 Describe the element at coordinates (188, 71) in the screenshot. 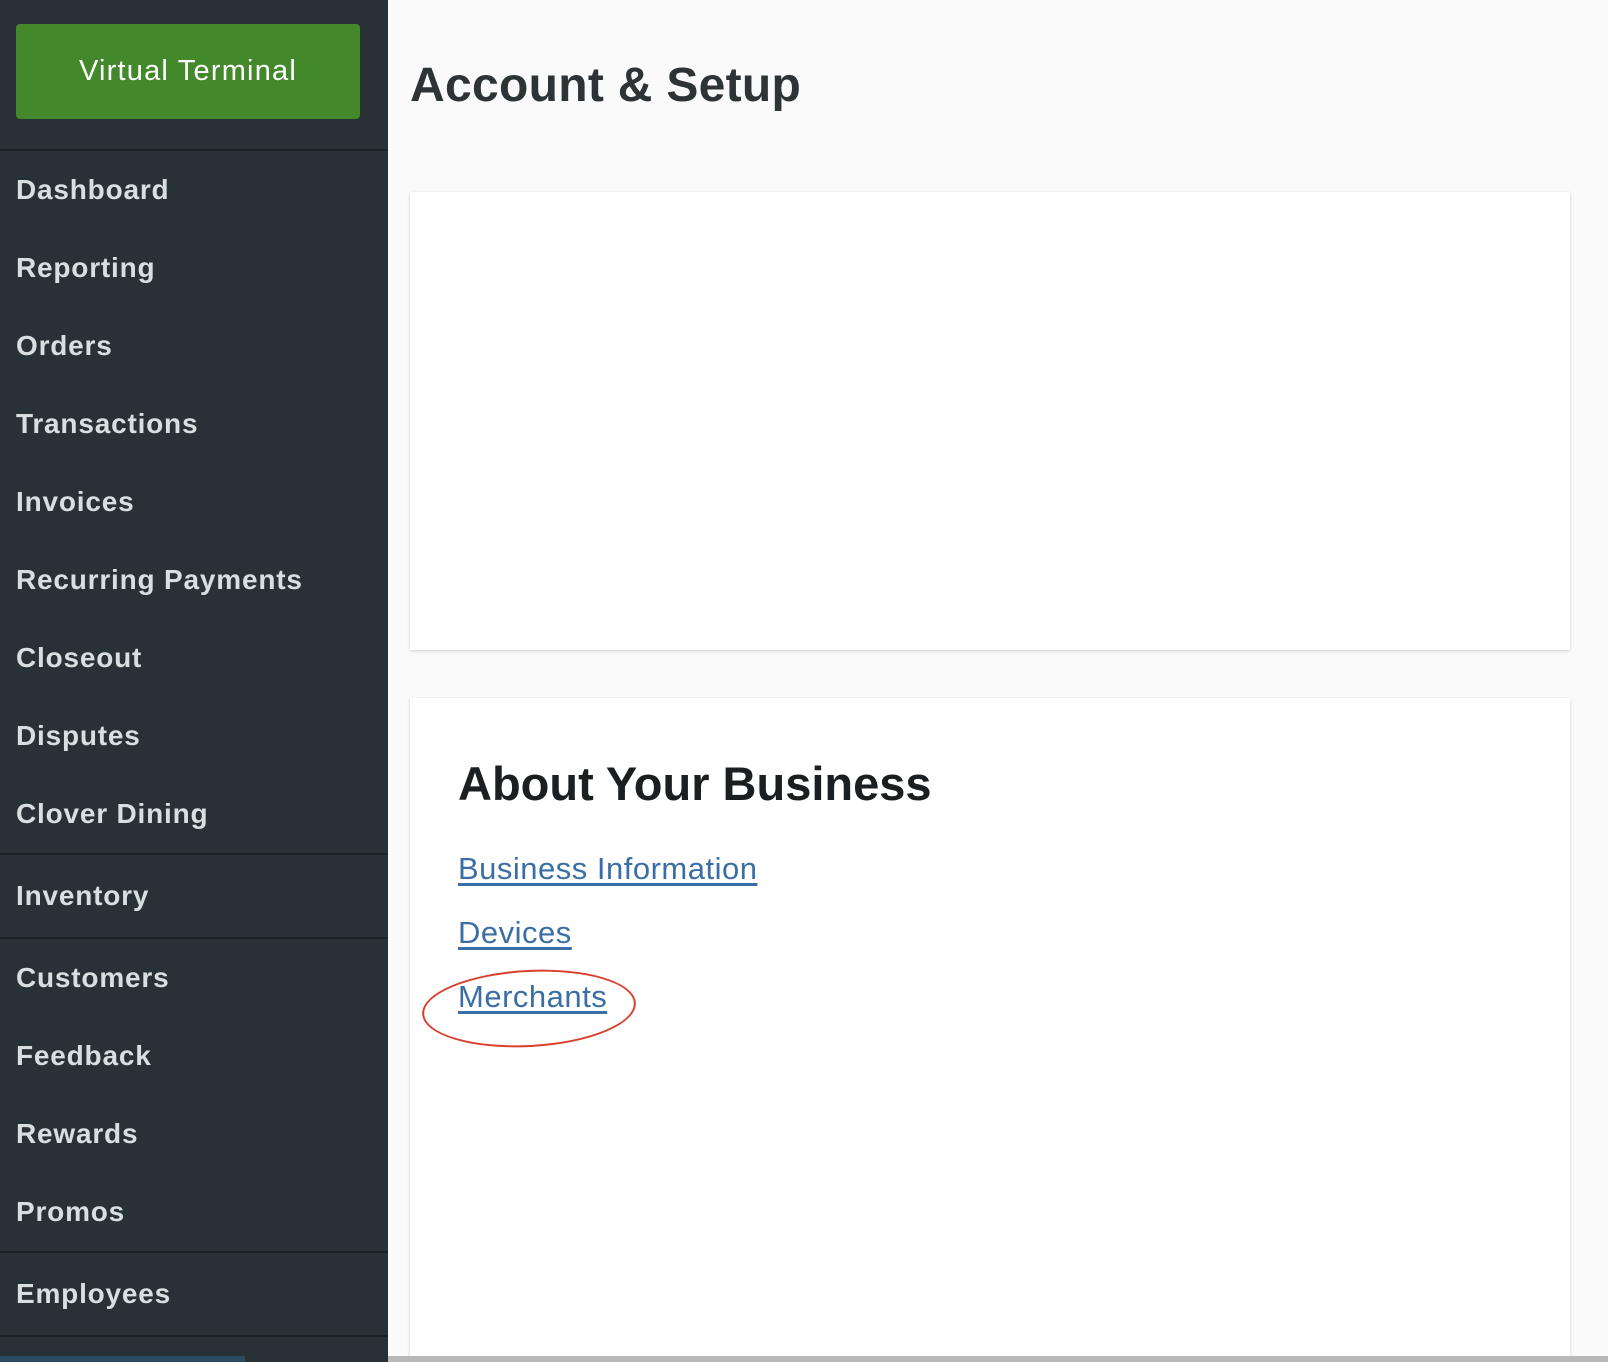

I see `virtual-terminal-button: Virtual Terminal` at that location.